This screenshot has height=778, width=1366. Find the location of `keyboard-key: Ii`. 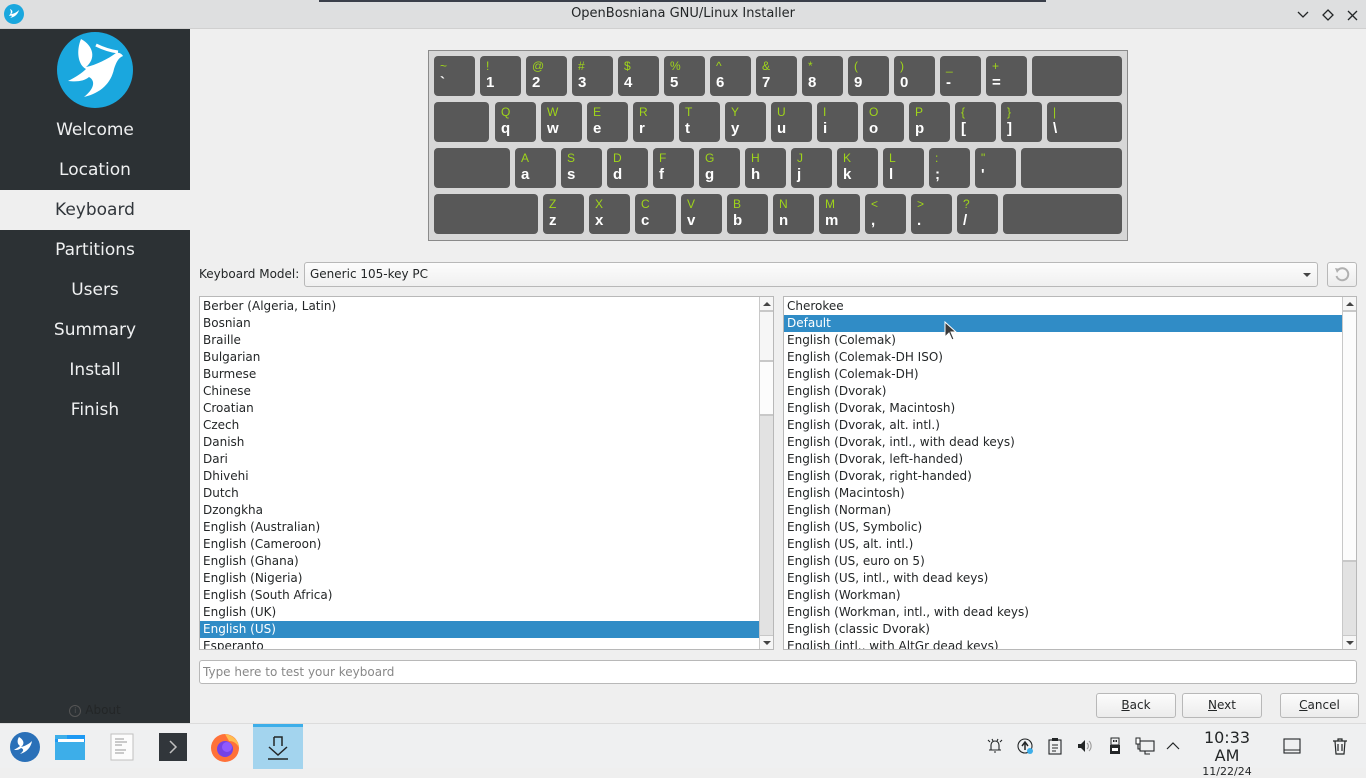

keyboard-key: Ii is located at coordinates (837, 122).